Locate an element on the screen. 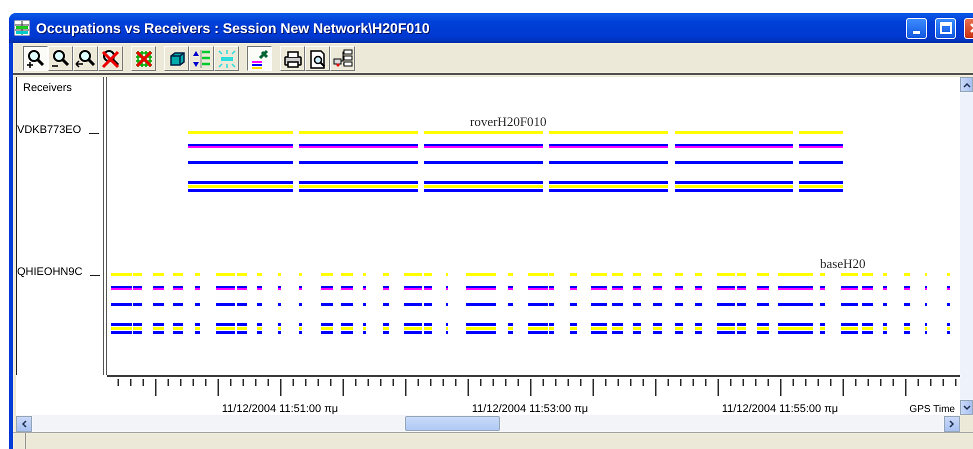  zoom-in-icon is located at coordinates (35, 58).